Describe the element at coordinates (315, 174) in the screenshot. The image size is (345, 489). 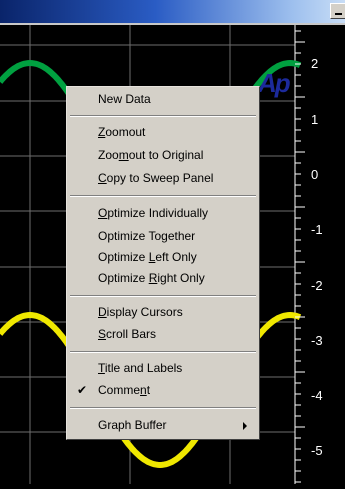
I see `y-tick-label: 0` at that location.